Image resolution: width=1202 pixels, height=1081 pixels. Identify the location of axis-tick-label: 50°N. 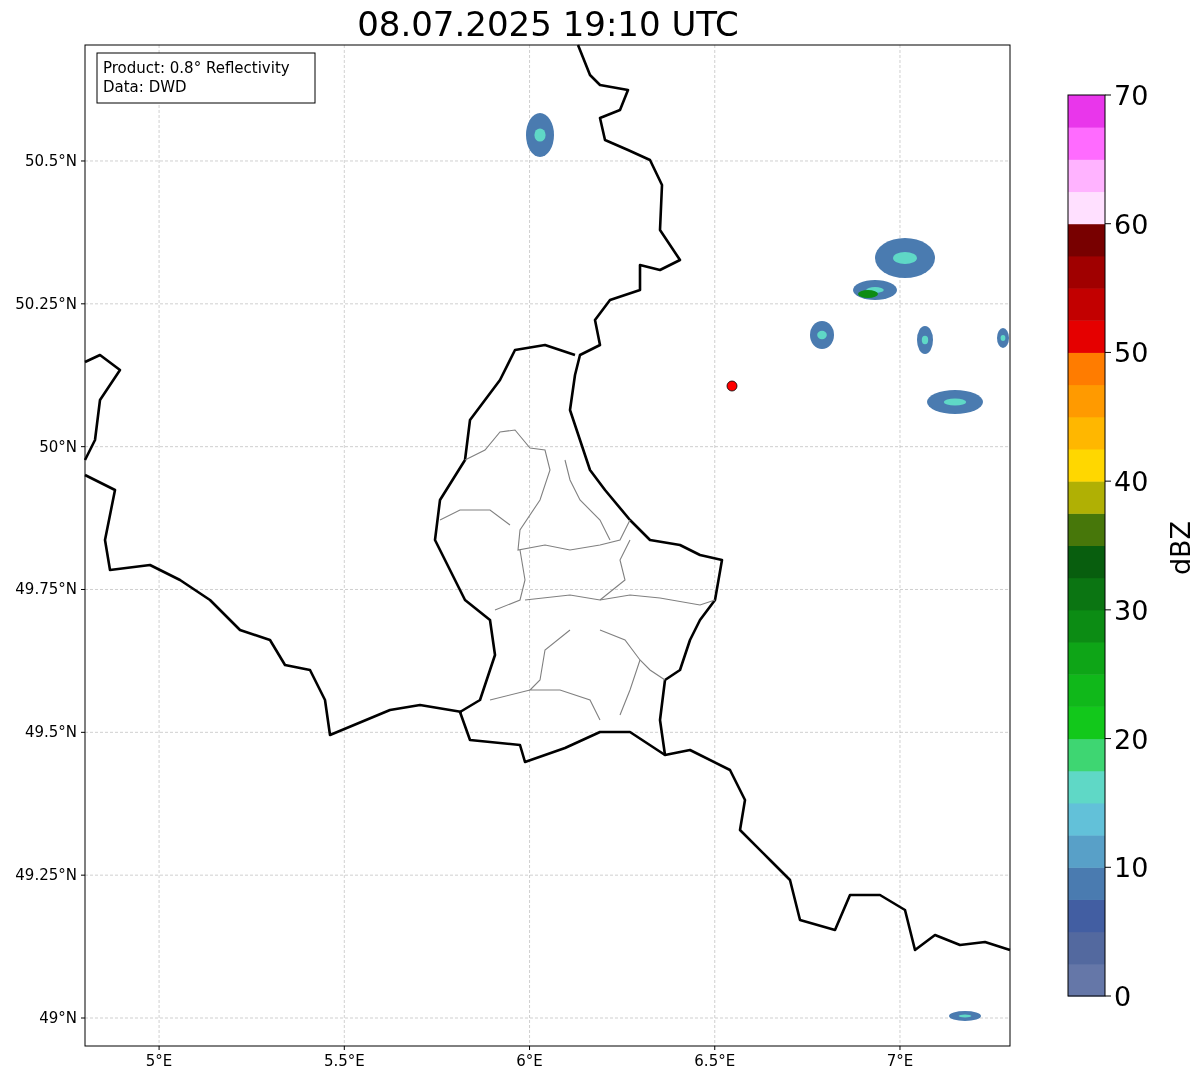
(58, 446).